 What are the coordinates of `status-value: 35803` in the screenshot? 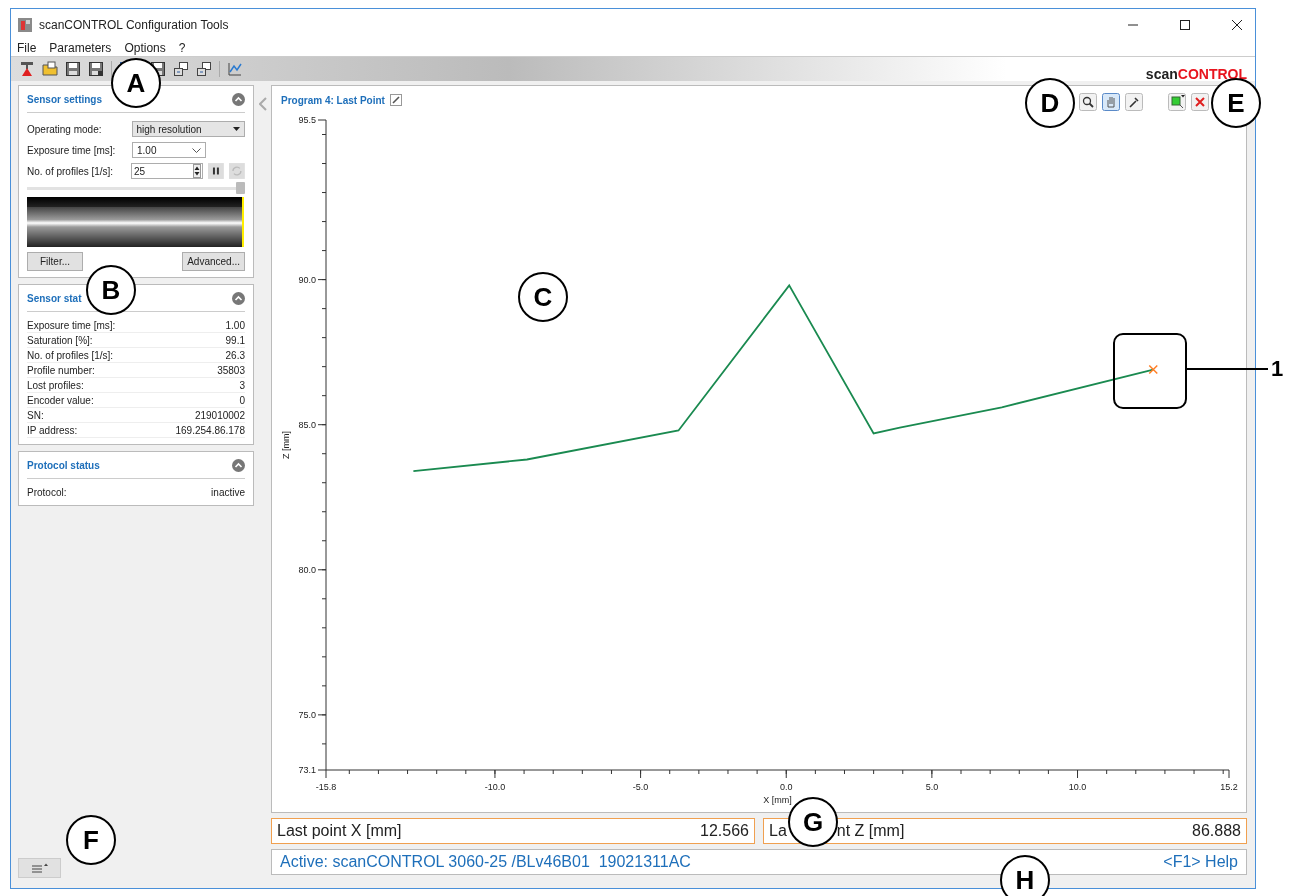 It's located at (231, 370).